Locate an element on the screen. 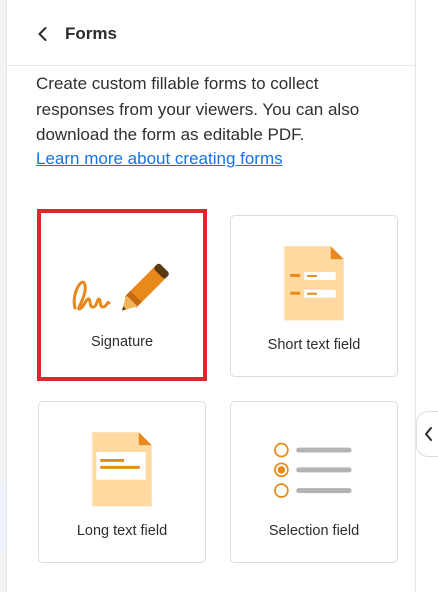 The width and height of the screenshot is (438, 592). selection-field-card-label: Selection field is located at coordinates (314, 531).